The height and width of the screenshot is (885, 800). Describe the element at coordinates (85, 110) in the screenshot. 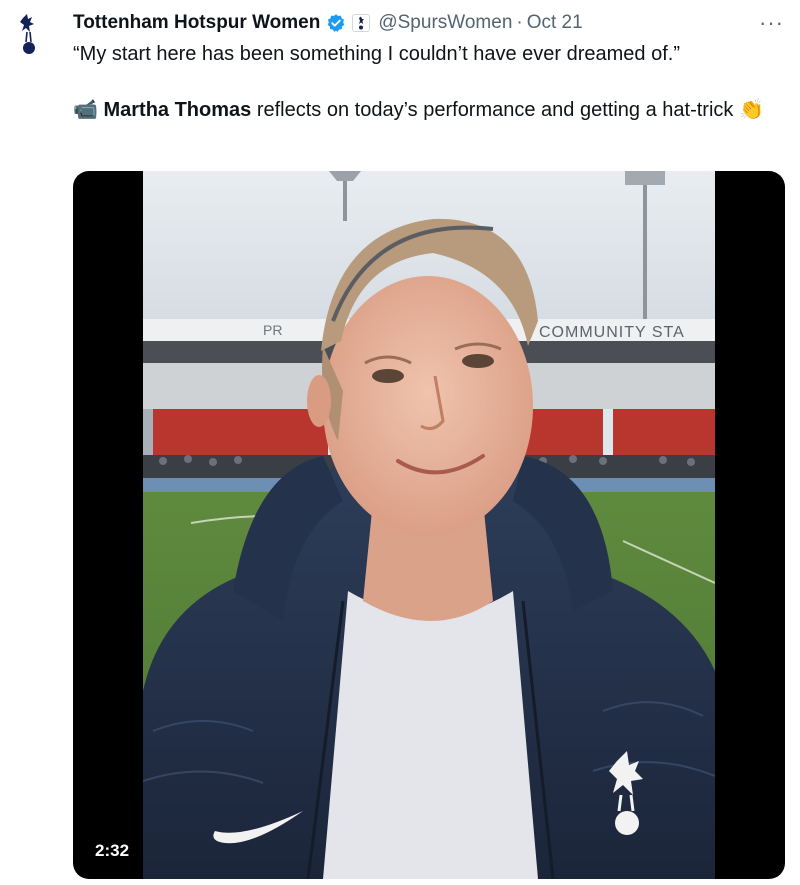

I see `video-camera-emoji: 📹` at that location.